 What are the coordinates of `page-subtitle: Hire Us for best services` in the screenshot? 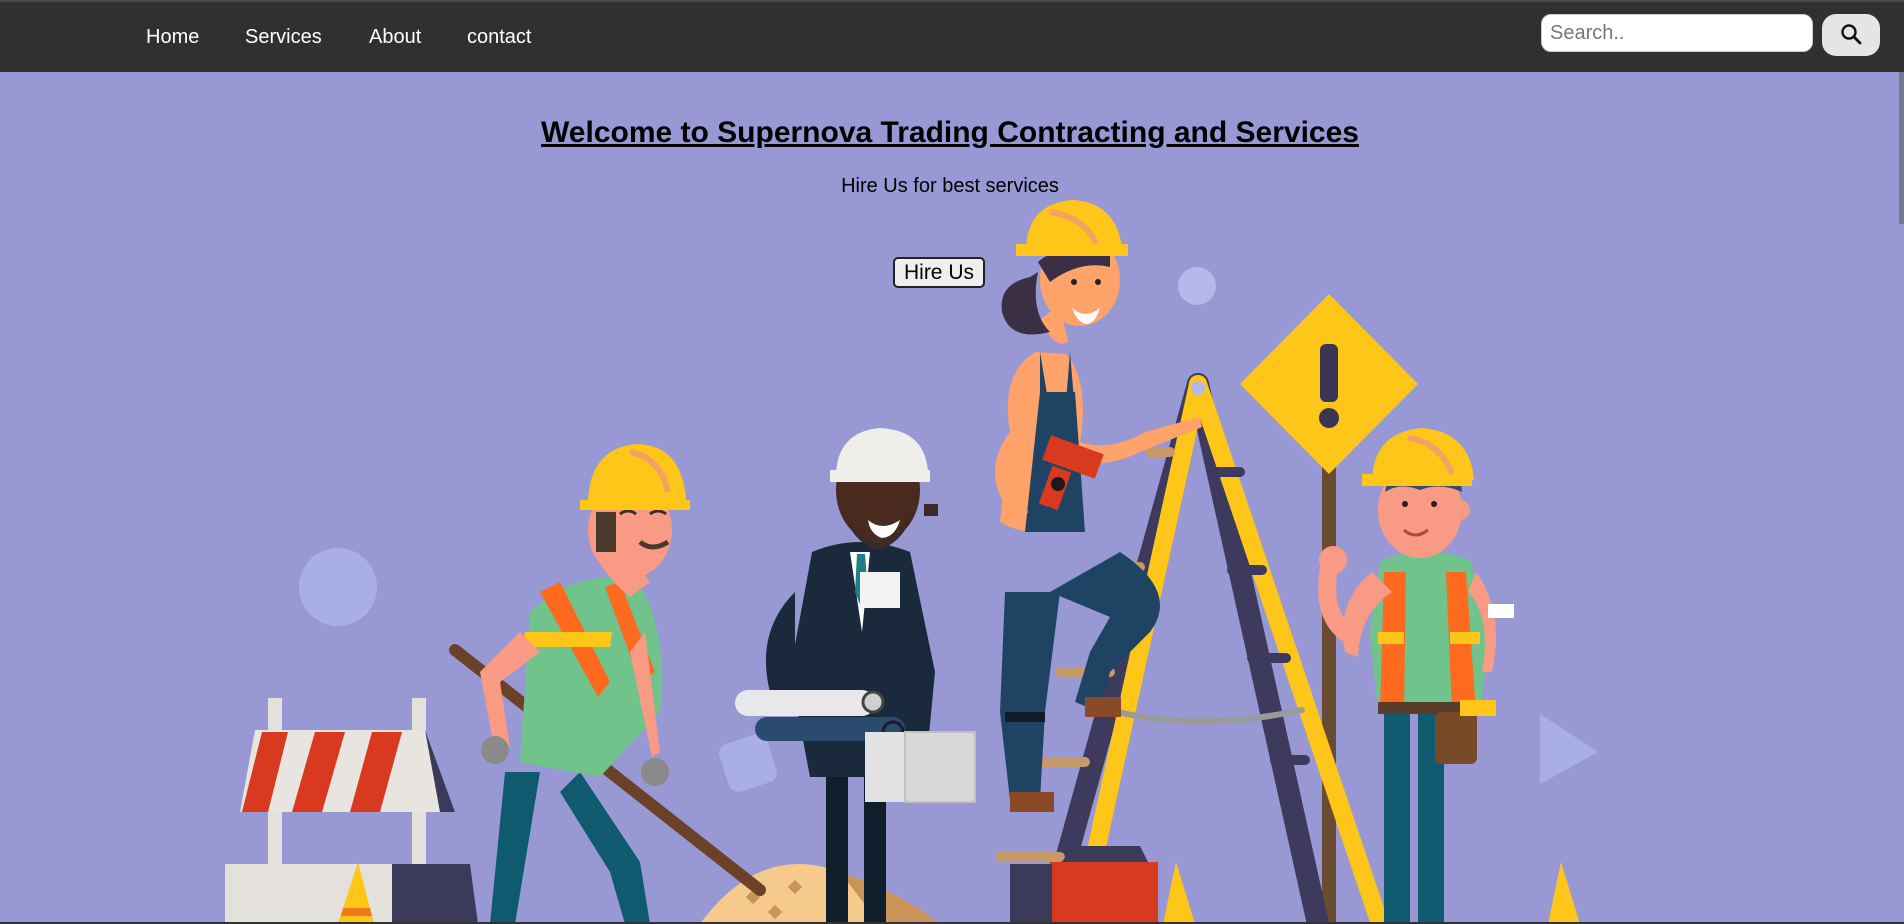 It's located at (950, 186).